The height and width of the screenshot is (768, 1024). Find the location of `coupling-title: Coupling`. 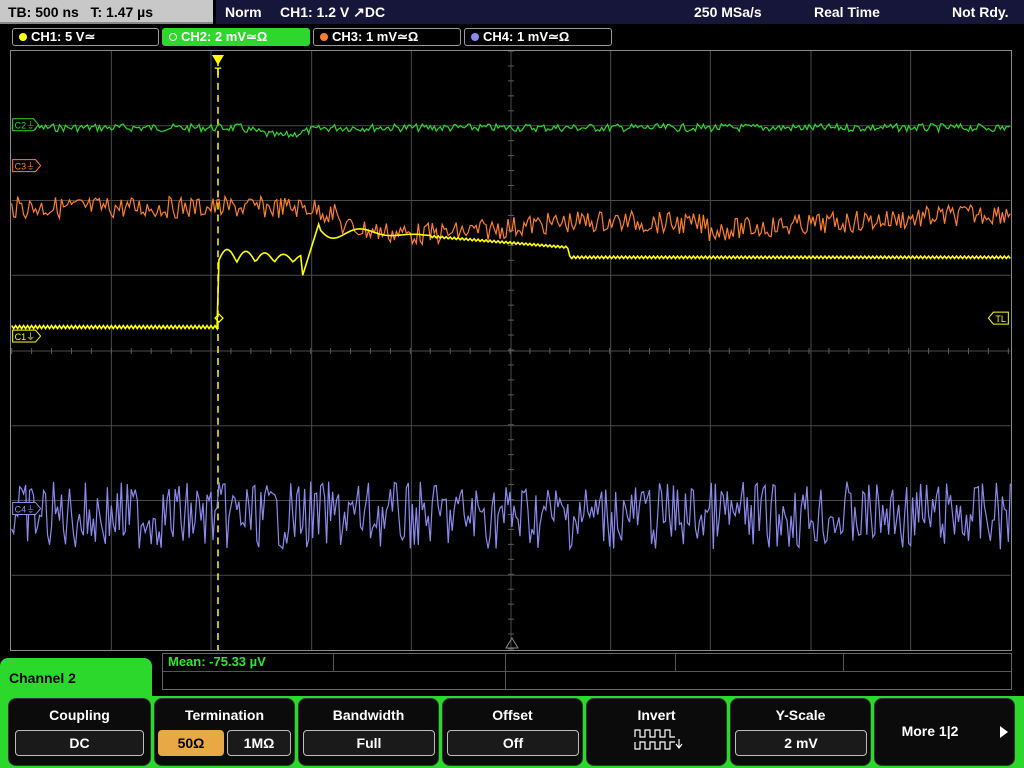

coupling-title: Coupling is located at coordinates (79, 715).